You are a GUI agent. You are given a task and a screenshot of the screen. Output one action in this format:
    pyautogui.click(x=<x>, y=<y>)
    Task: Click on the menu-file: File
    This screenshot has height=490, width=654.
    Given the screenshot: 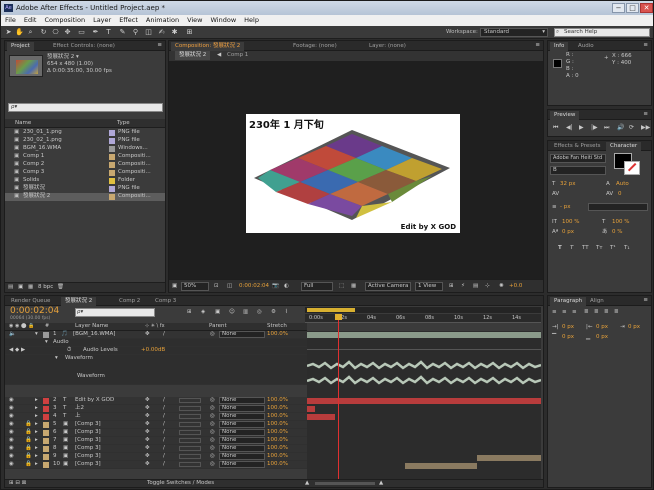 What is the action you would take?
    pyautogui.click(x=10, y=20)
    